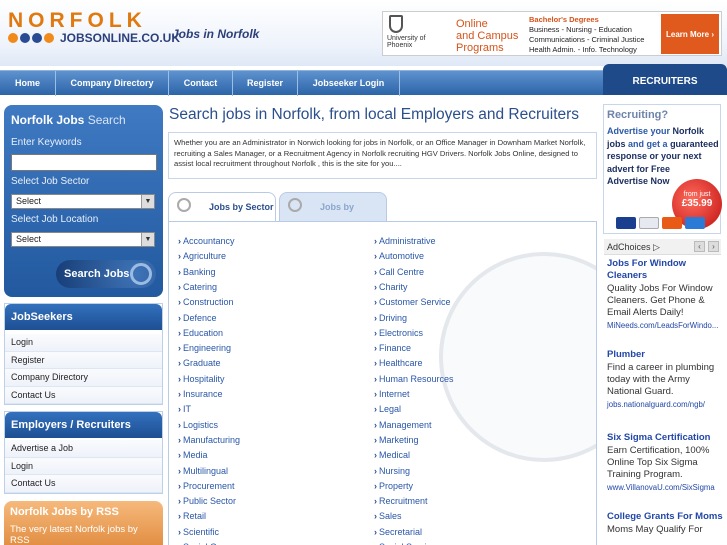 This screenshot has height=545, width=727. I want to click on sector-link: › Construction, so click(206, 302).